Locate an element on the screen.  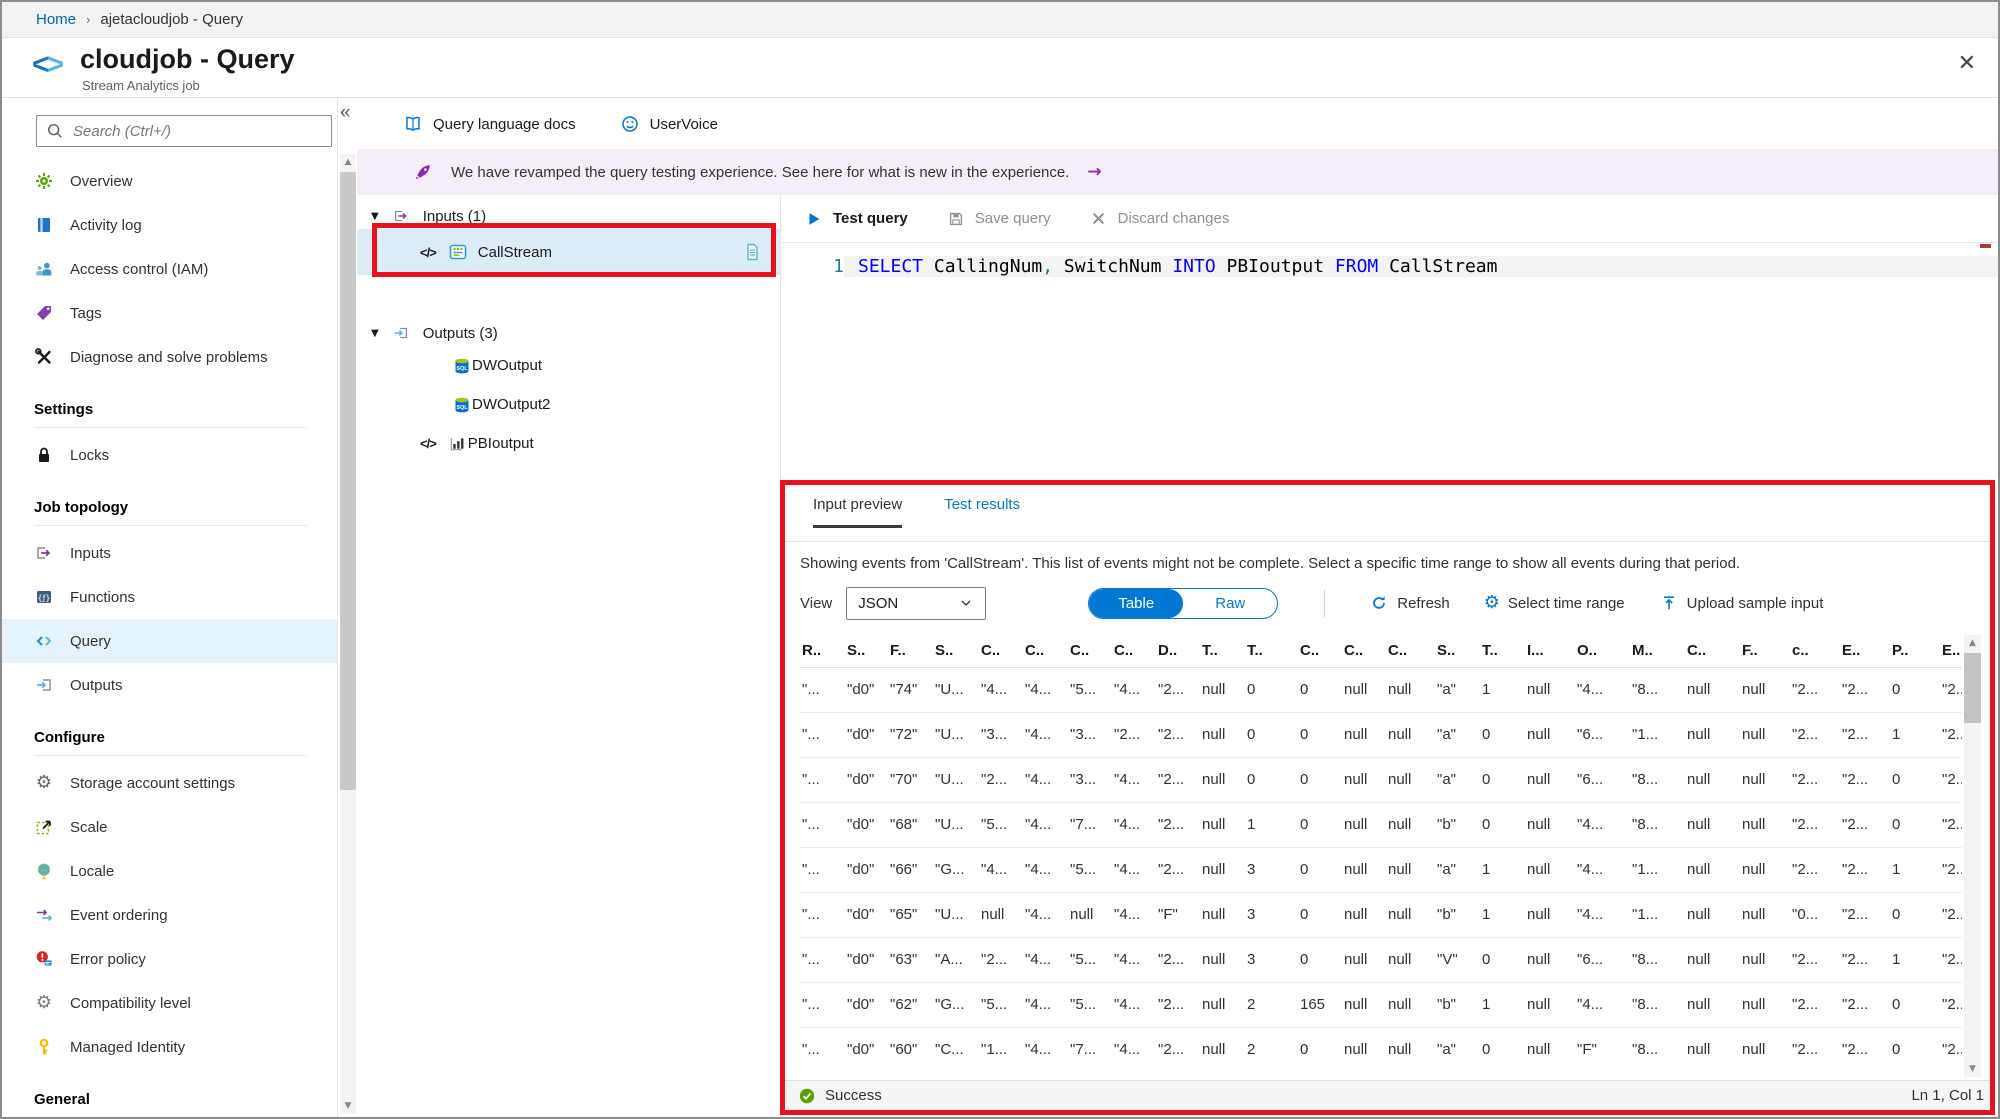
query-language-docs-label: Query language docs is located at coordinates (504, 124).